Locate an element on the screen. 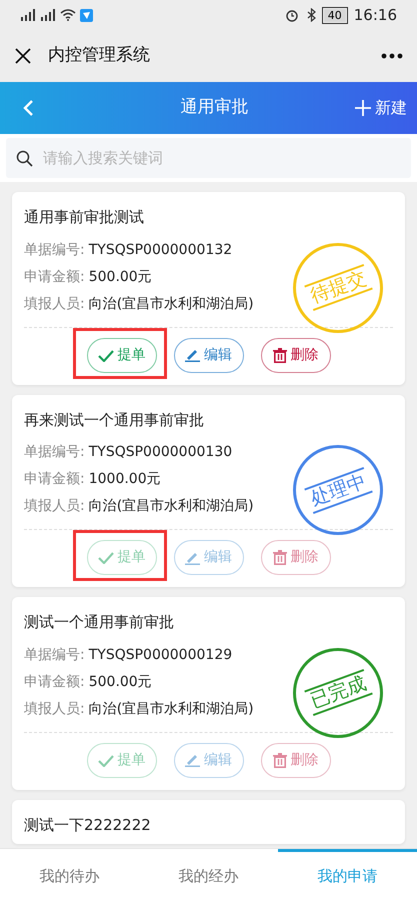 The height and width of the screenshot is (900, 417). record-title: 再来测试一个通用事前审批 is located at coordinates (114, 420).